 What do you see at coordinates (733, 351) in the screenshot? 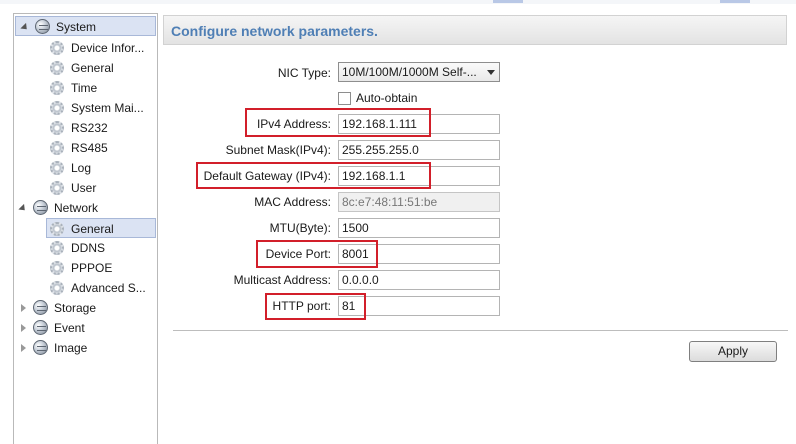
I see `apply-button: Apply` at bounding box center [733, 351].